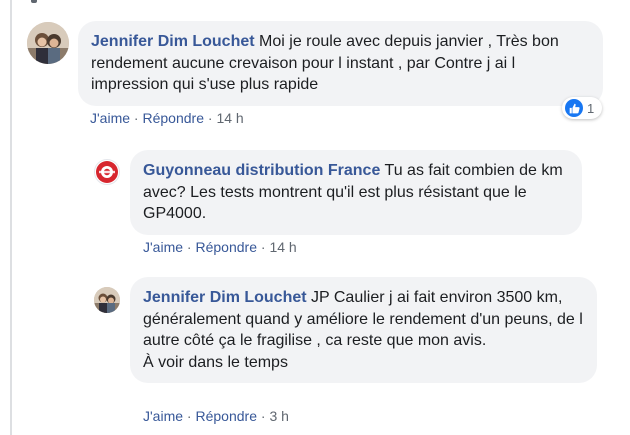 The image size is (630, 435). I want to click on timestamp: 3 h, so click(278, 416).